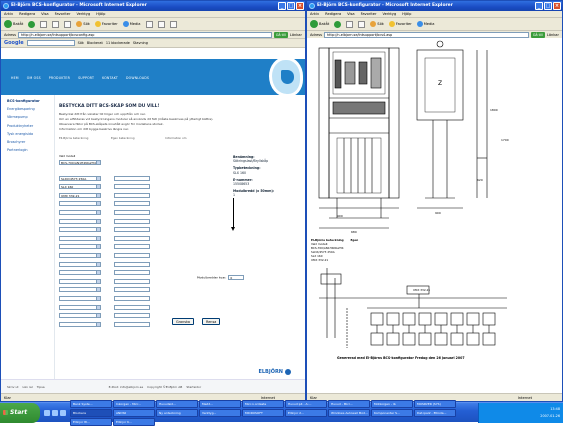 The height and width of the screenshot is (426, 563). What do you see at coordinates (137, 78) in the screenshot?
I see `nav-downloads: DOWNLOADS` at bounding box center [137, 78].